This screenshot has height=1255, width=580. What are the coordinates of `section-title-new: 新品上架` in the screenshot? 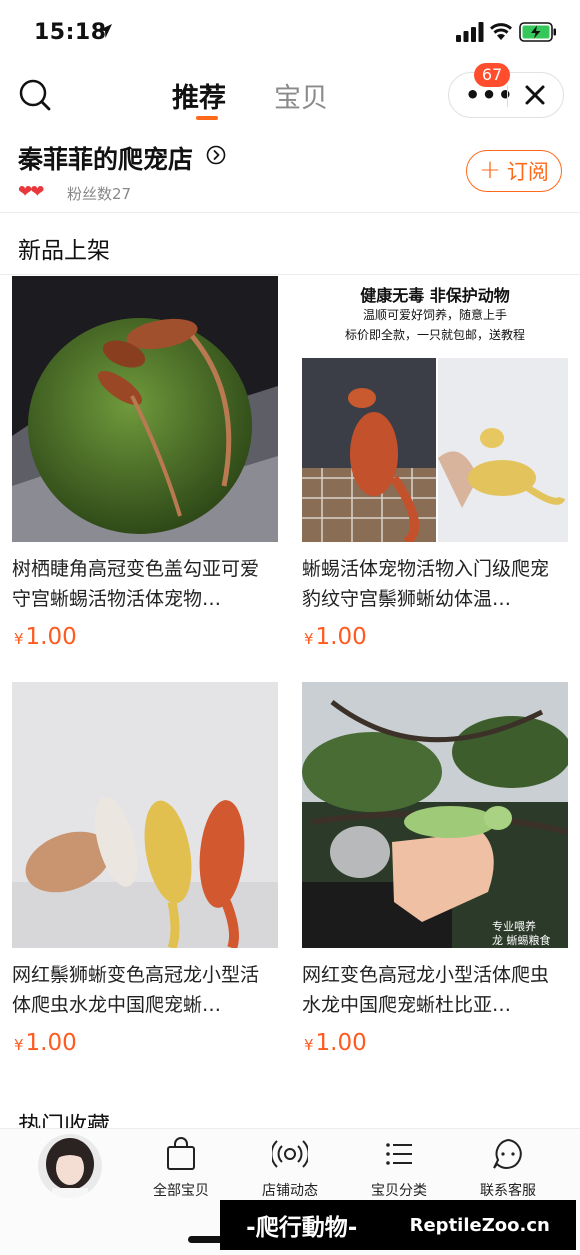 It's located at (64, 251).